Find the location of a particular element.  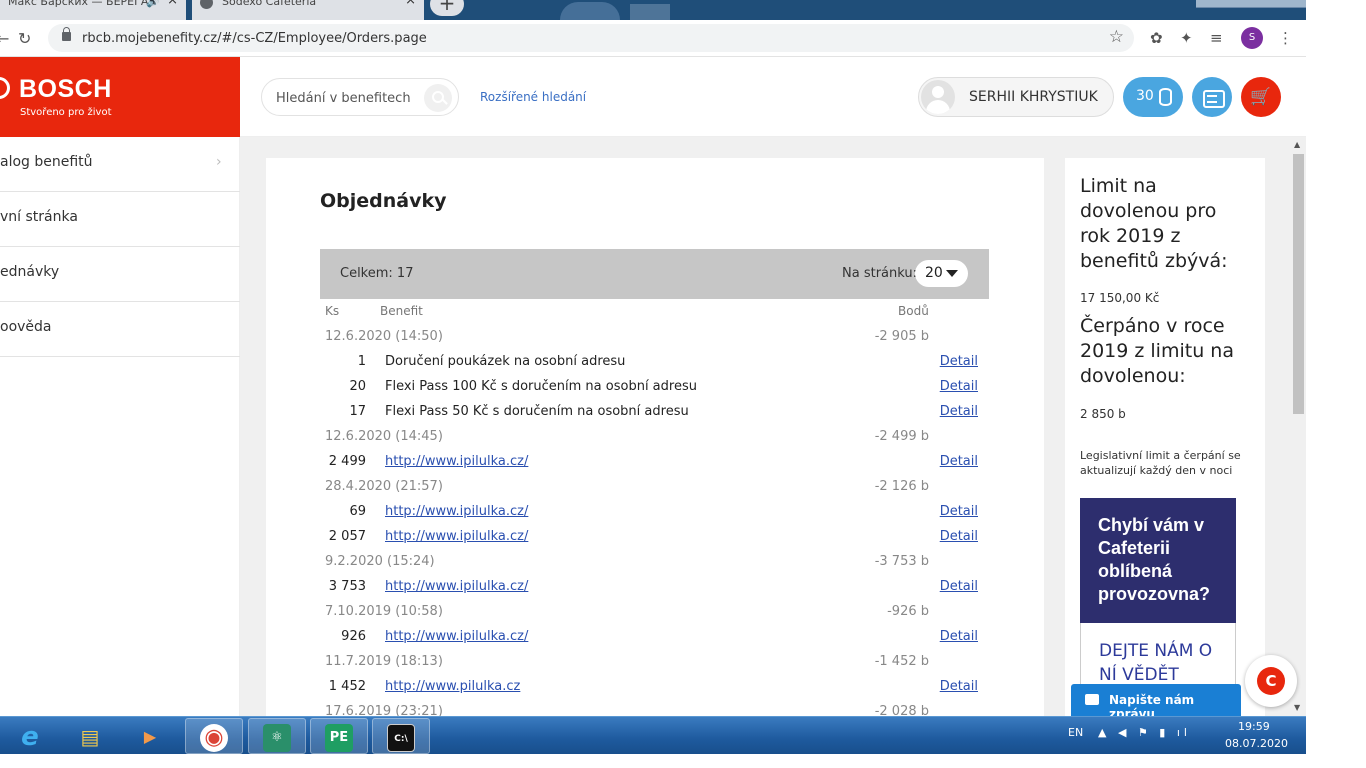

new-tab-button: + is located at coordinates (447, 8).